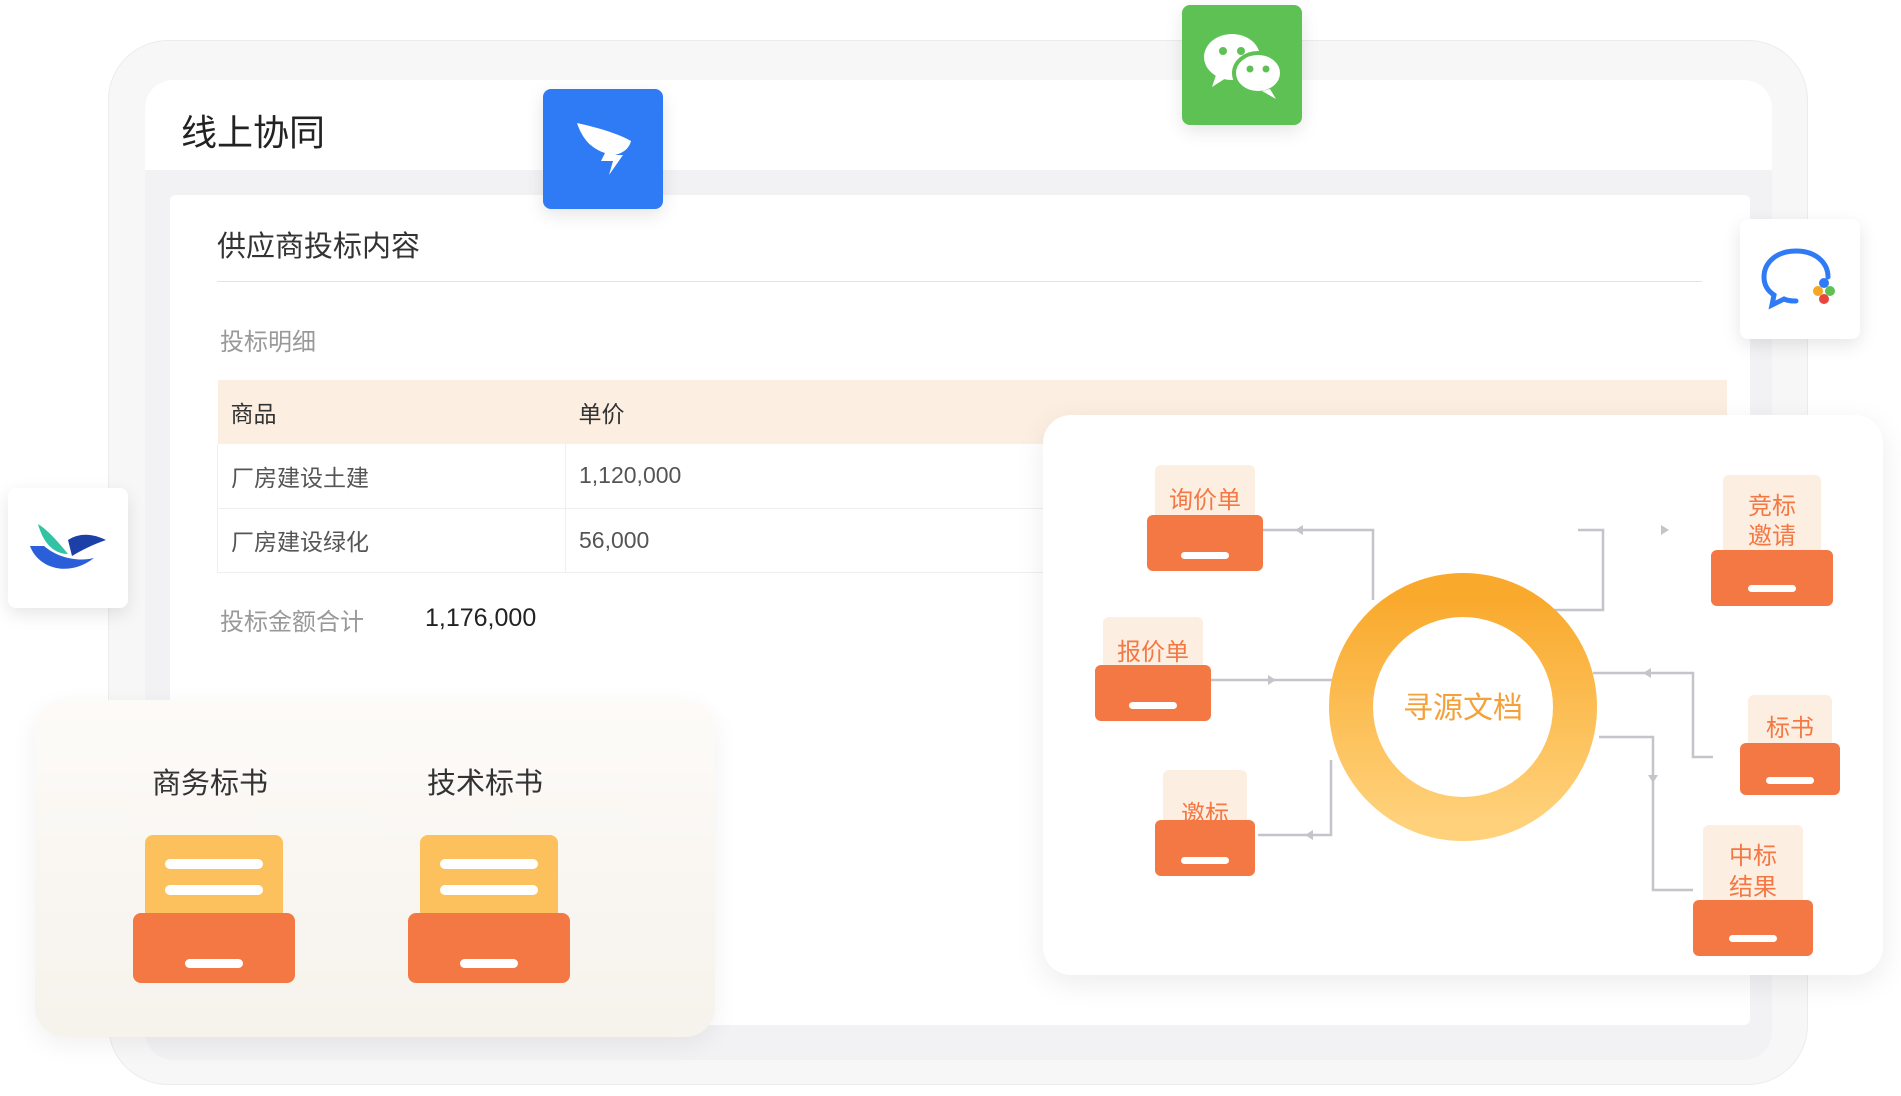  Describe the element at coordinates (253, 132) in the screenshot. I see `window-title: 线上协同` at that location.